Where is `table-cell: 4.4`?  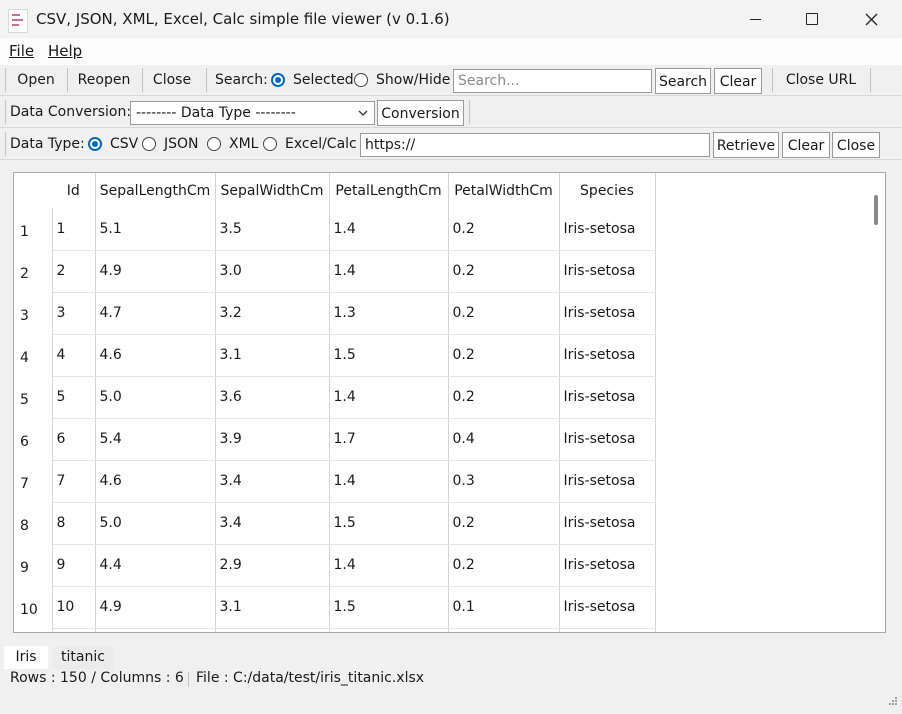 table-cell: 4.4 is located at coordinates (155, 565).